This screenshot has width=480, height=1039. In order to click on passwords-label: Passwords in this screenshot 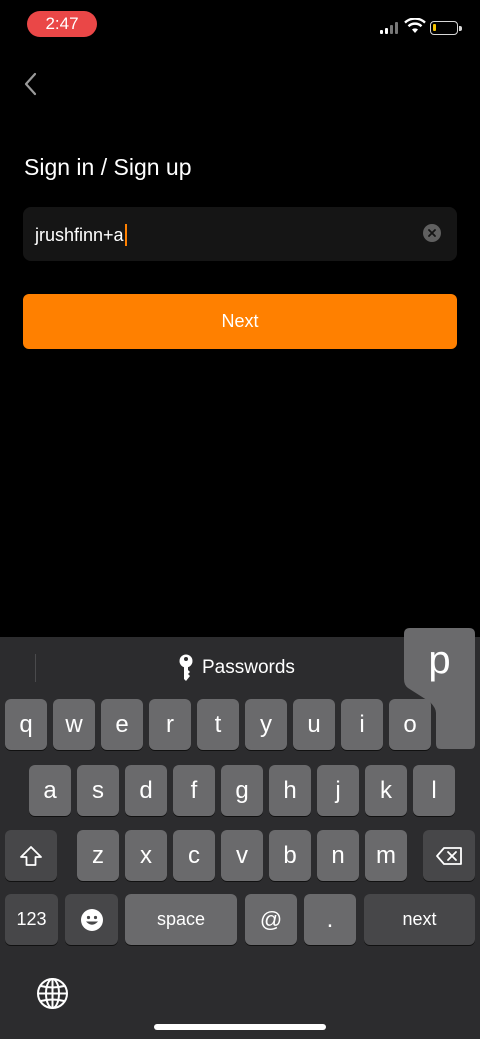, I will do `click(248, 667)`.